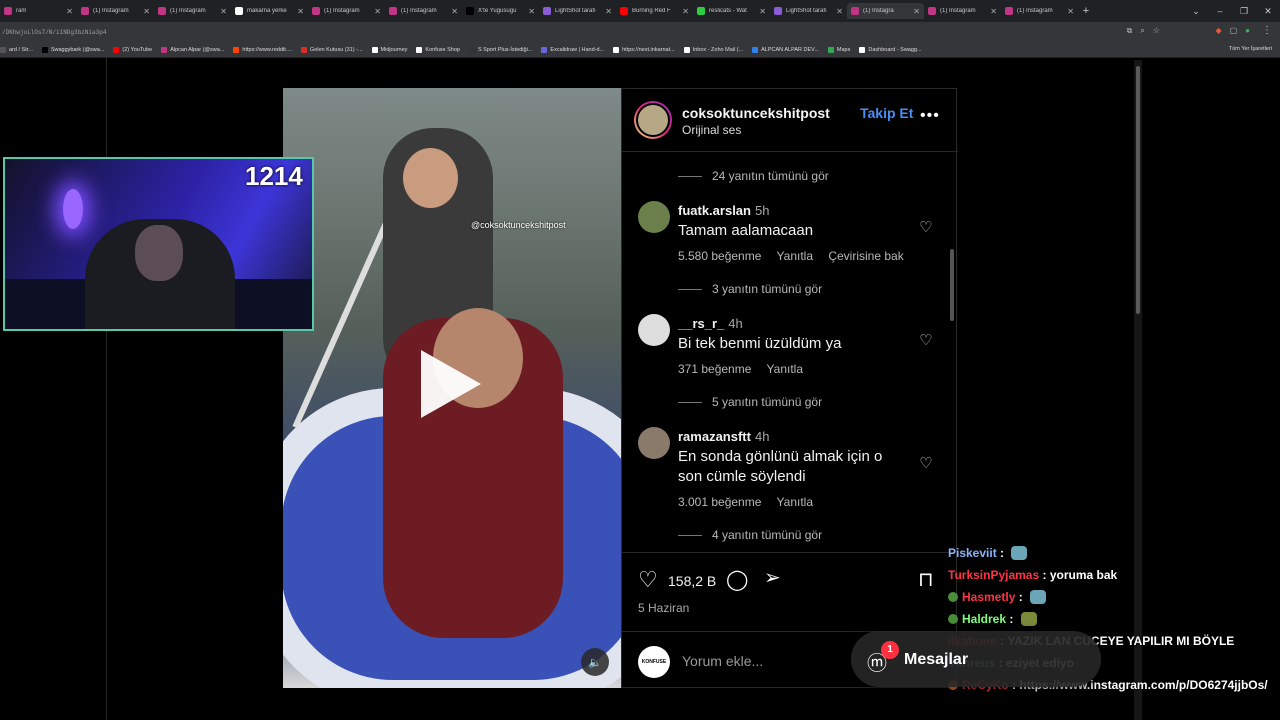  What do you see at coordinates (984, 619) in the screenshot?
I see `chat-username: Haldrek` at bounding box center [984, 619].